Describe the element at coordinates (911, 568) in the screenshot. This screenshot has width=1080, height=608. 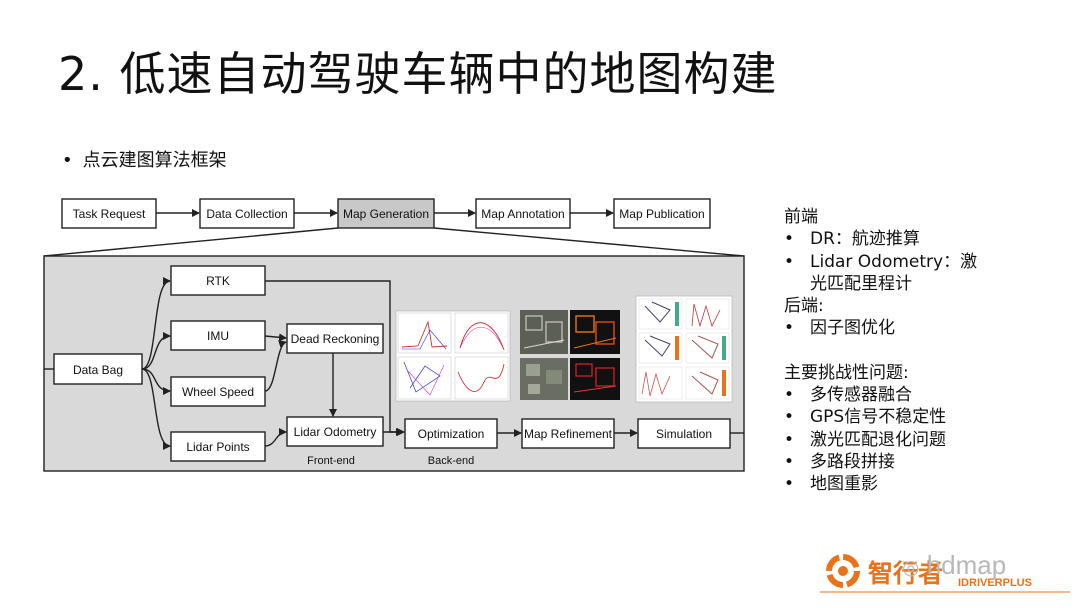
I see `wechat-icon: ◎` at that location.